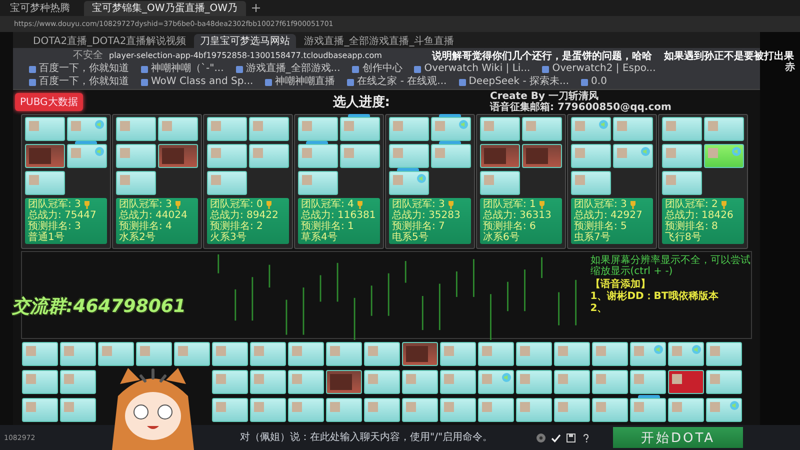 Image resolution: width=800 pixels, height=450 pixels. What do you see at coordinates (165, 8) in the screenshot?
I see `browser-tab: 宝可梦锦集_OW乃蛋直播_OW乃` at bounding box center [165, 8].